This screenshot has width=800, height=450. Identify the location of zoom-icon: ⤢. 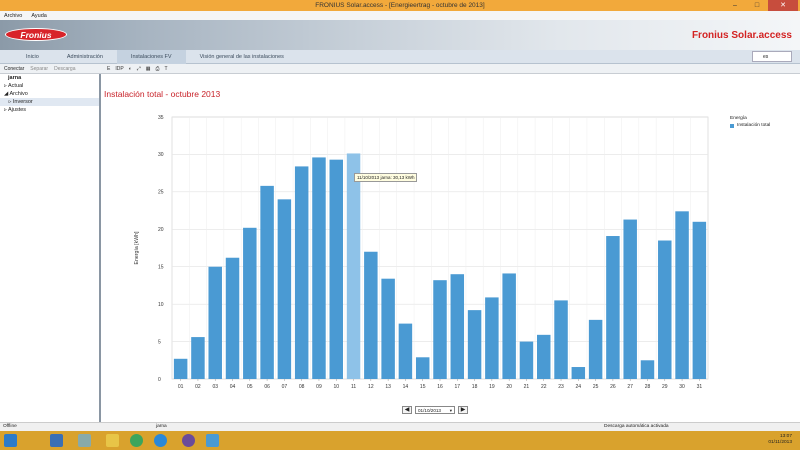
(139, 69).